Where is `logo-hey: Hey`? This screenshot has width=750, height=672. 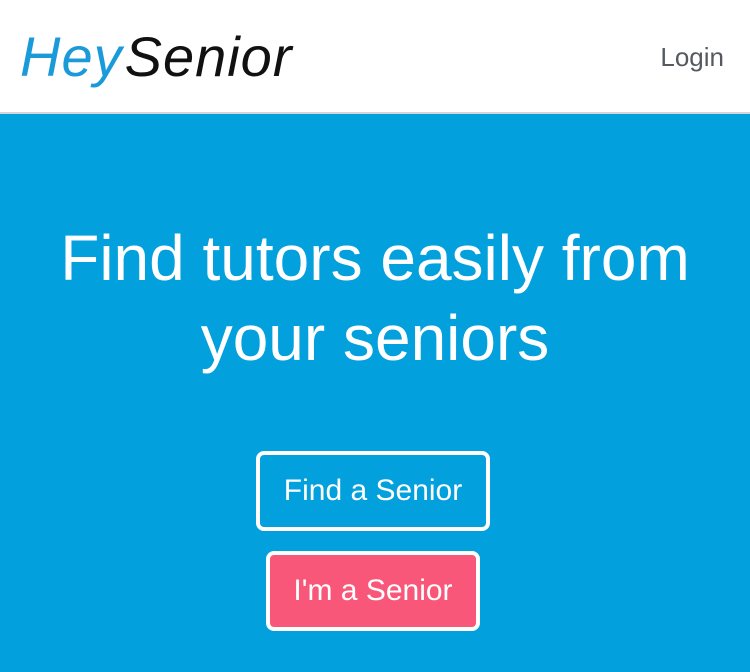 logo-hey: Hey is located at coordinates (71, 56).